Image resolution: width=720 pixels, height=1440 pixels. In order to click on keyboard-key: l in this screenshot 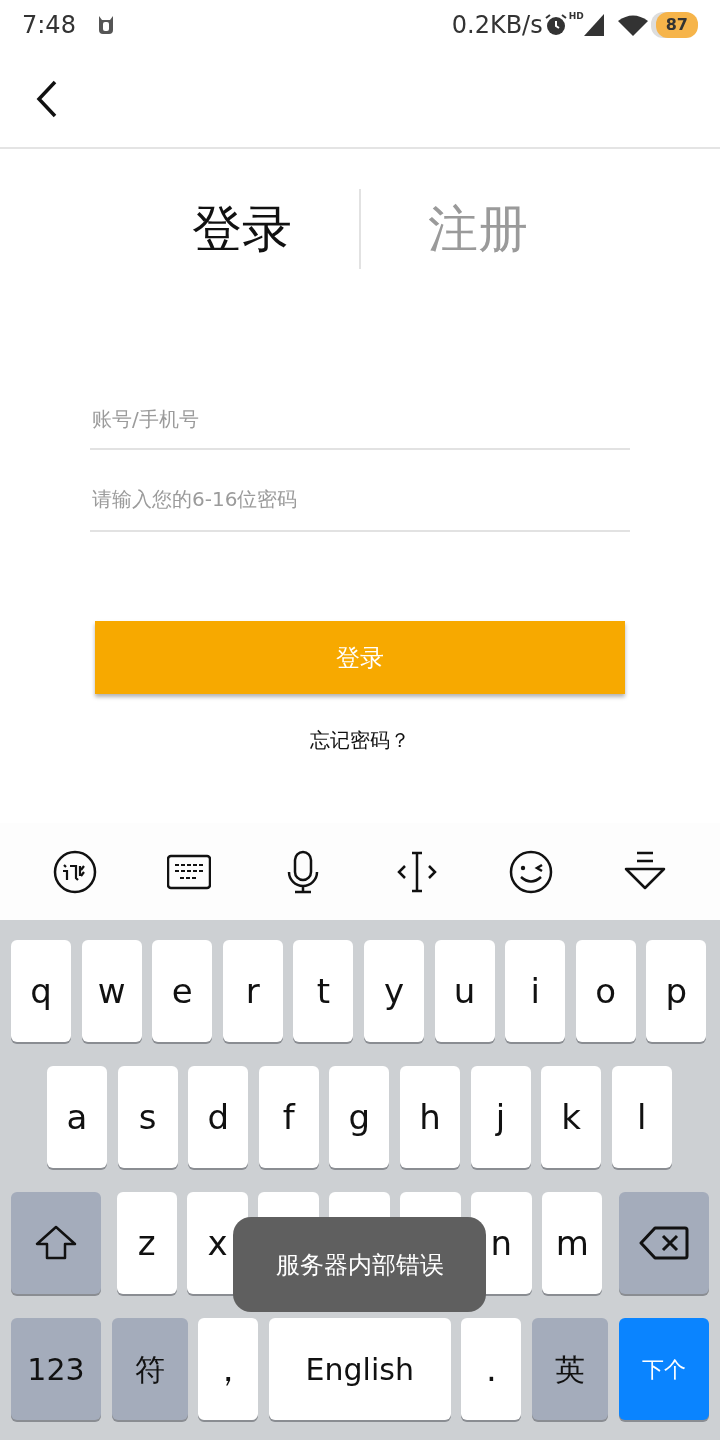, I will do `click(641, 1117)`.